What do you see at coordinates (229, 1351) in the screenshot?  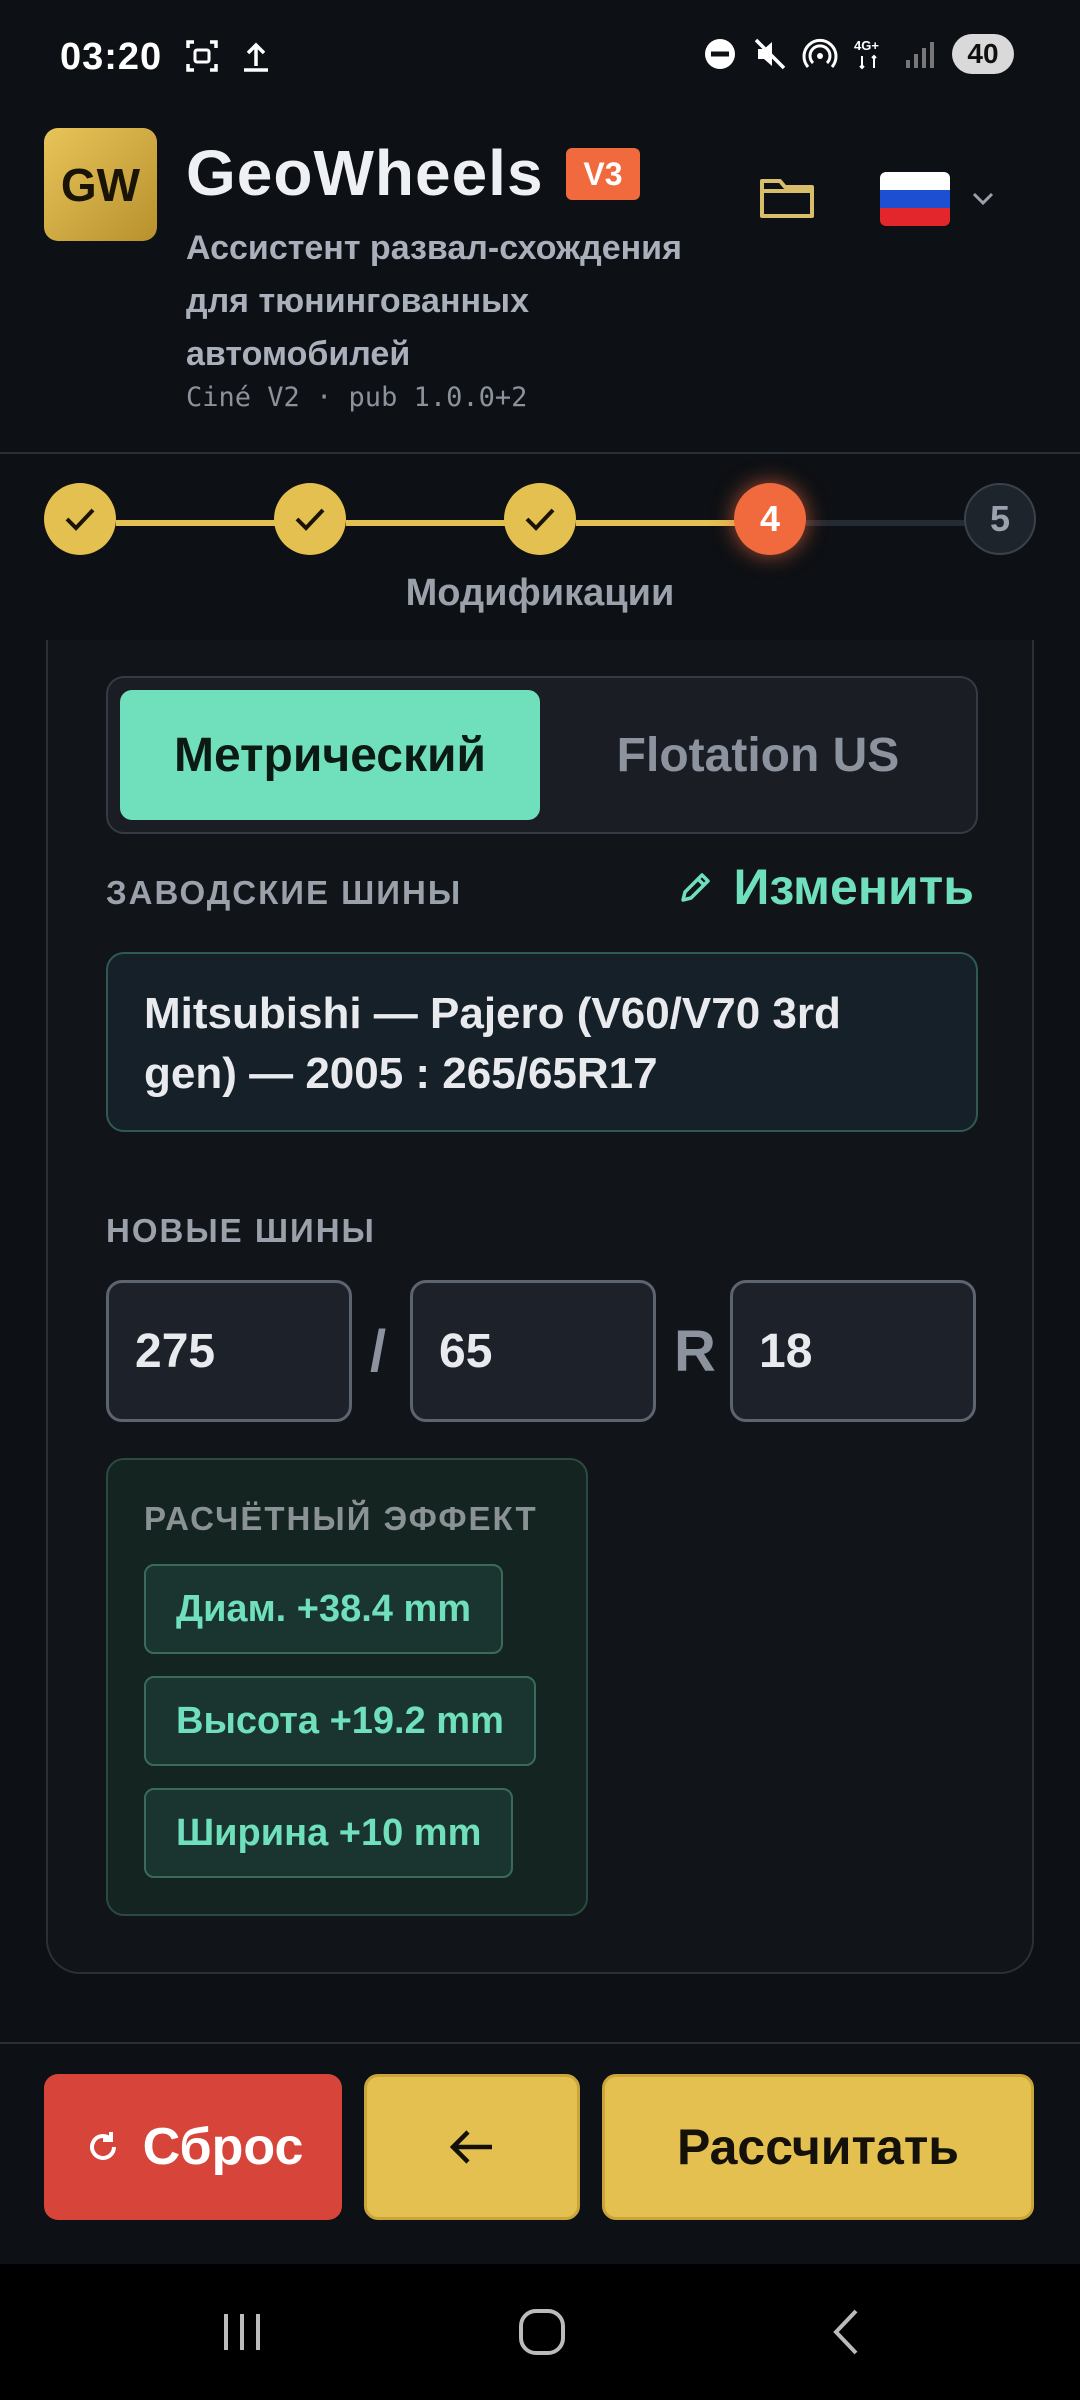 I see `tire-width-input: 275` at bounding box center [229, 1351].